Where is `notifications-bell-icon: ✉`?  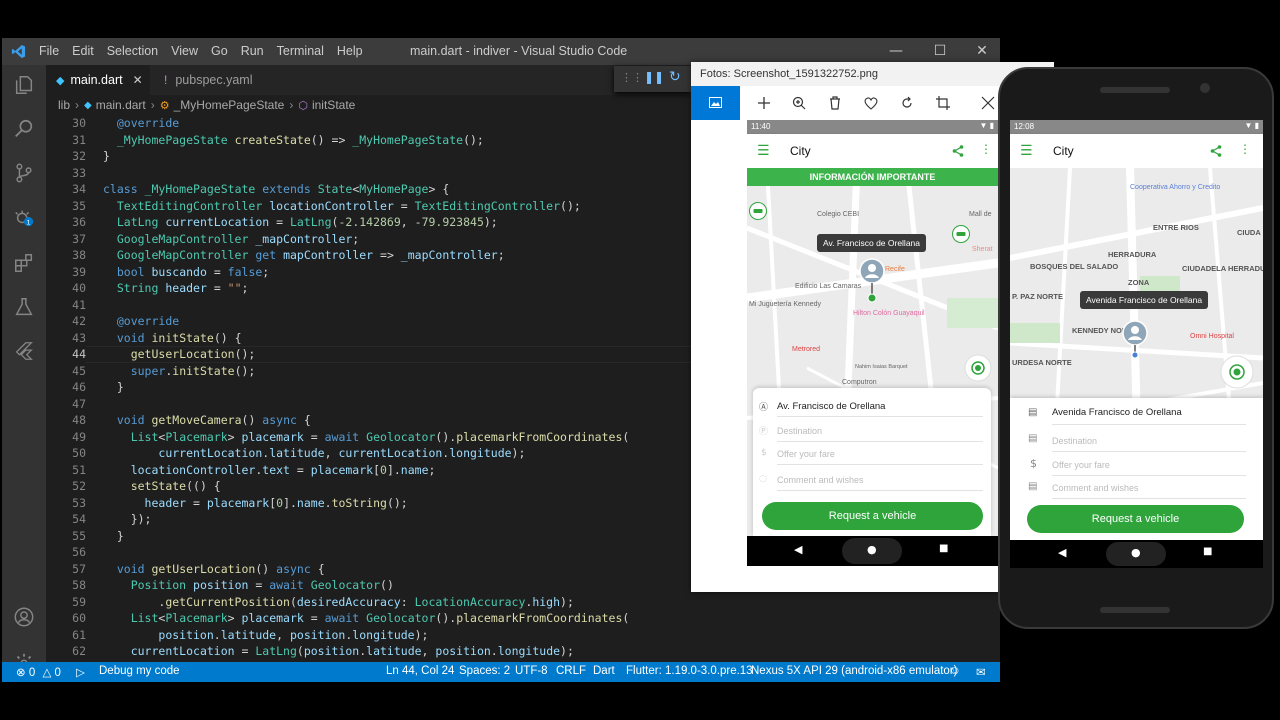
notifications-bell-icon: ✉ is located at coordinates (981, 672).